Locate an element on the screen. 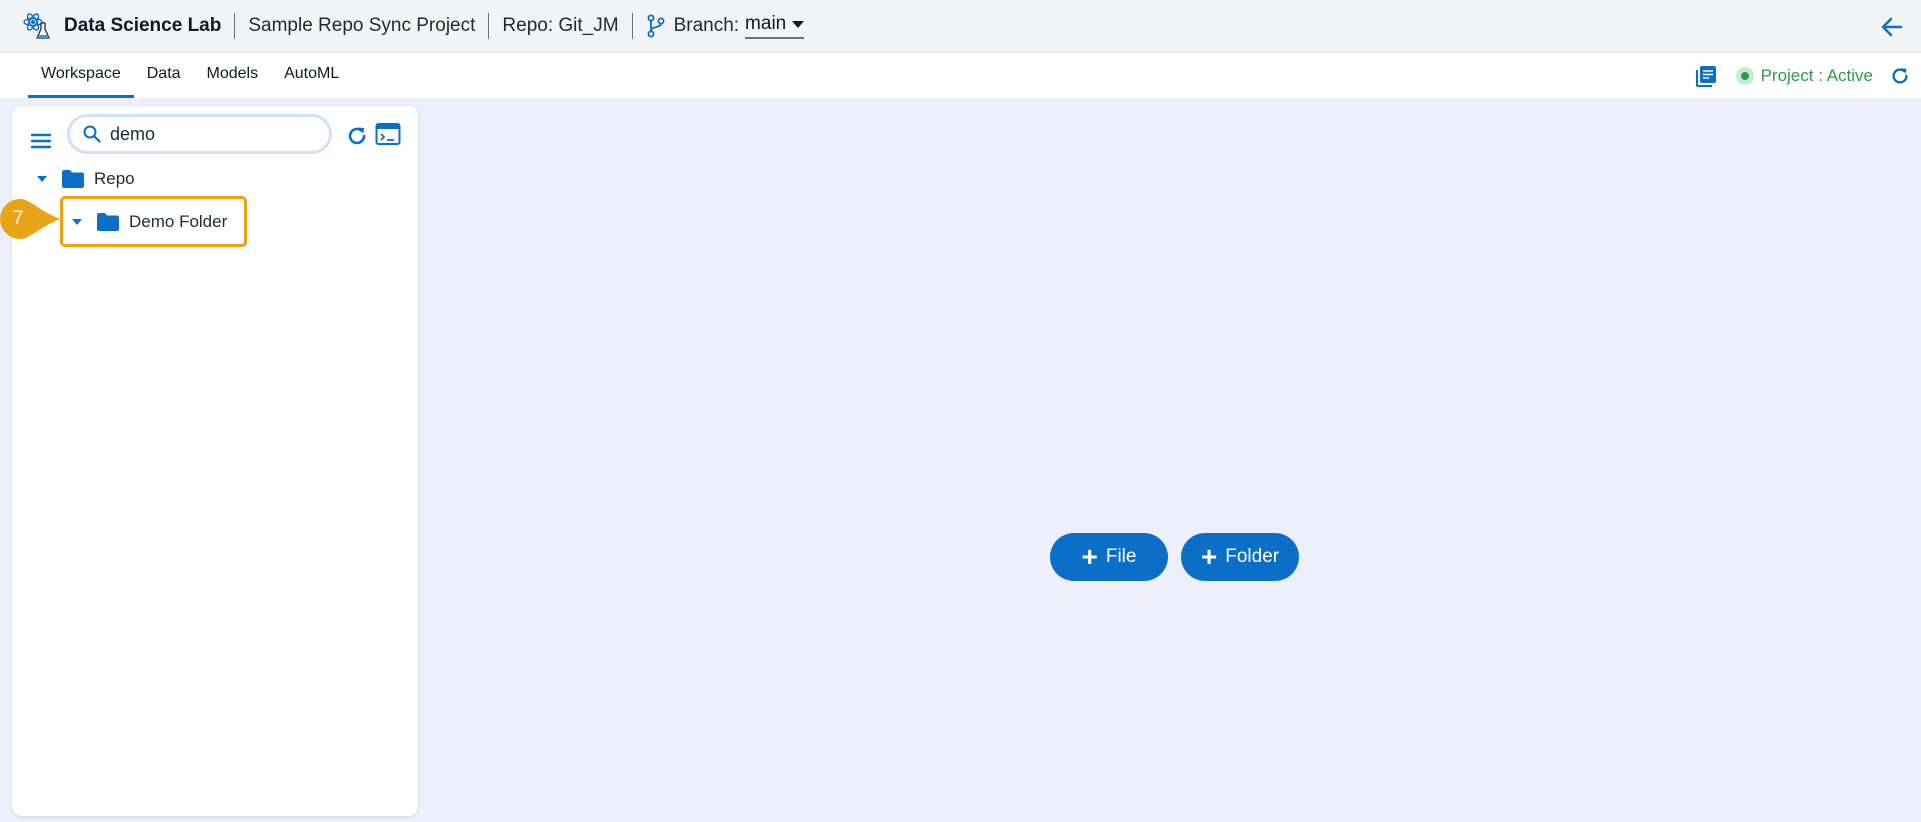 The image size is (1921, 822). tree-item-demo-folder: Demo Folder is located at coordinates (149, 222).